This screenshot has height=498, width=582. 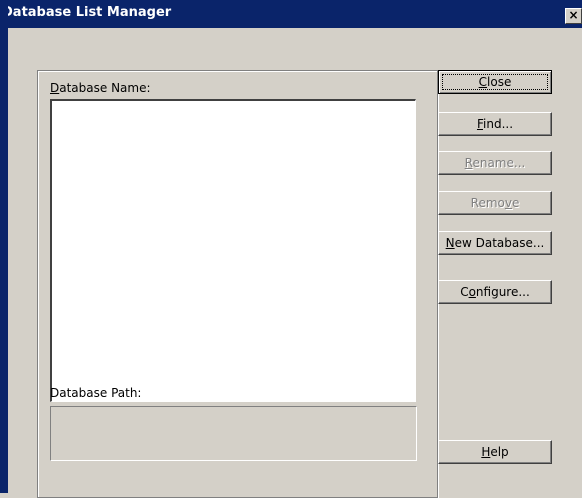 I want to click on remove-button: Remove, so click(x=495, y=203).